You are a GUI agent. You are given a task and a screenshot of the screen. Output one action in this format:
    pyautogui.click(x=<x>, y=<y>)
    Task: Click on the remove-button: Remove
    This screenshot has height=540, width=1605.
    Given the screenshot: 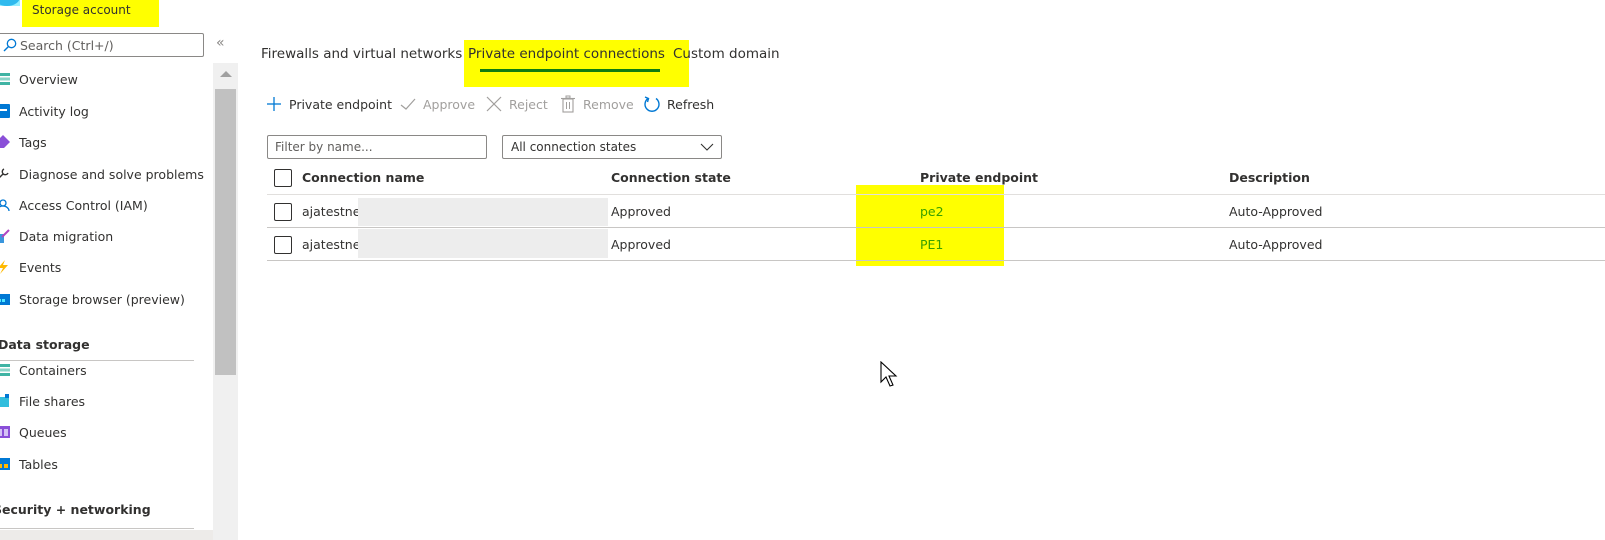 What is the action you would take?
    pyautogui.click(x=596, y=104)
    